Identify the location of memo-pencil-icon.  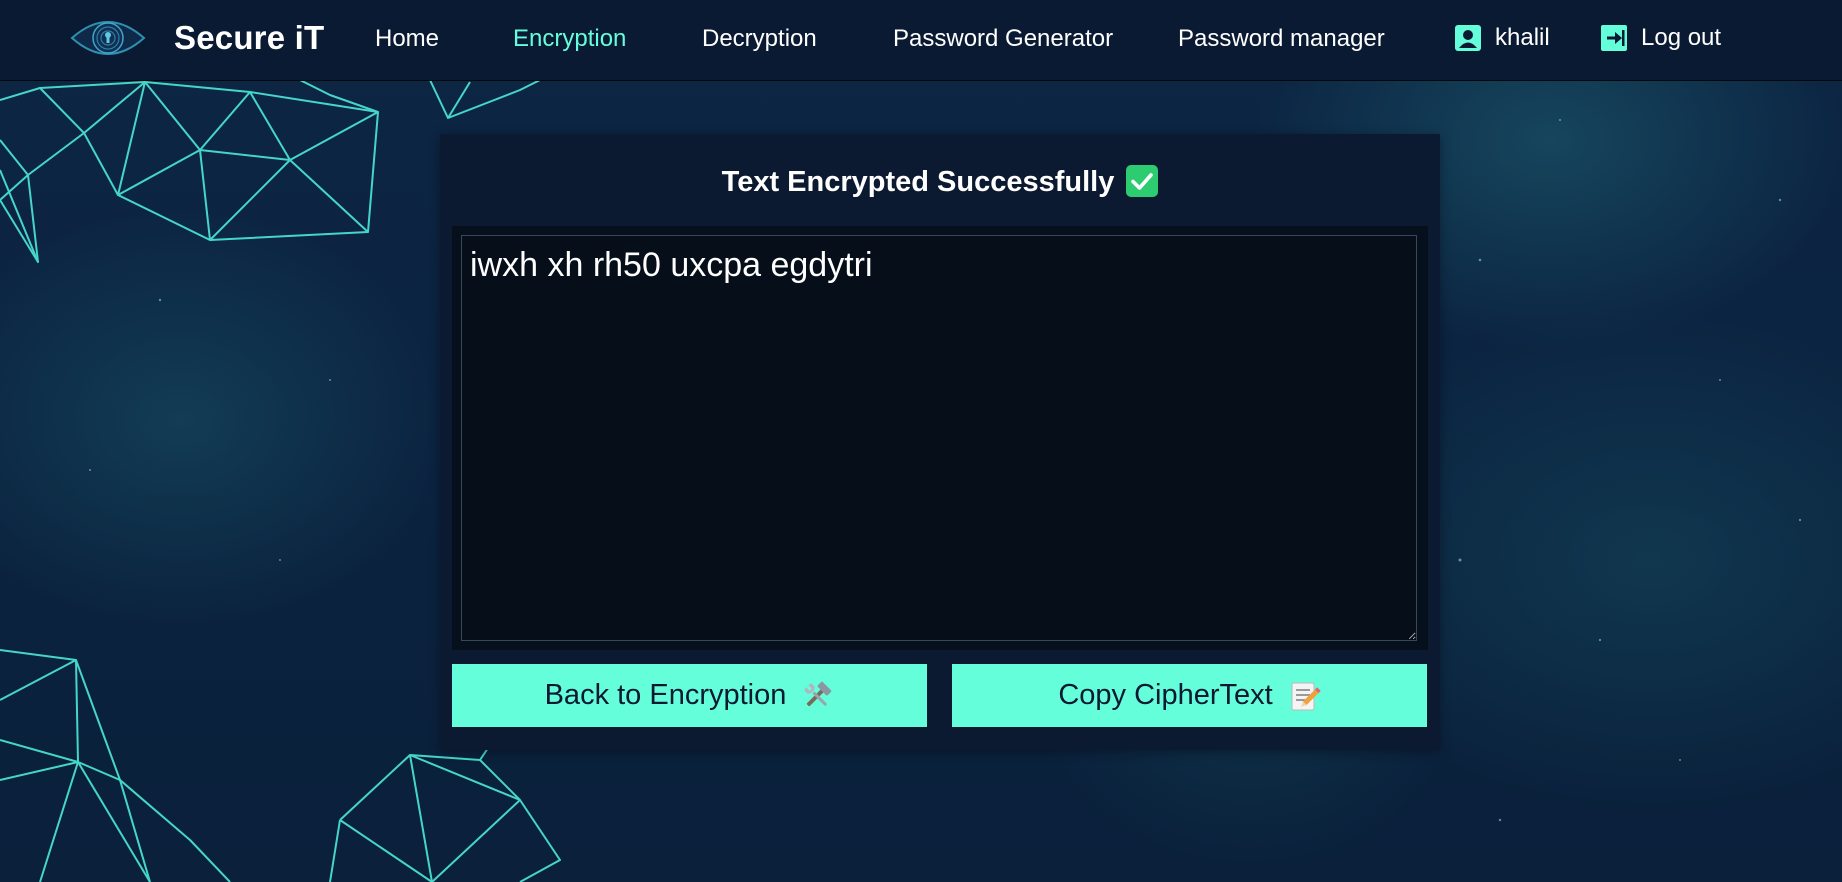
(1306, 696).